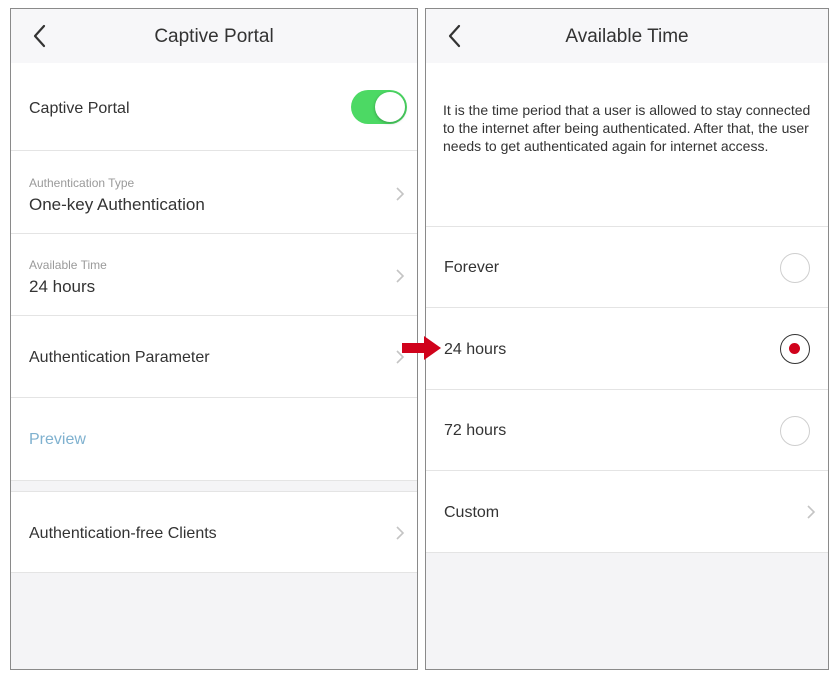  I want to click on option-forever: Forever, so click(627, 267).